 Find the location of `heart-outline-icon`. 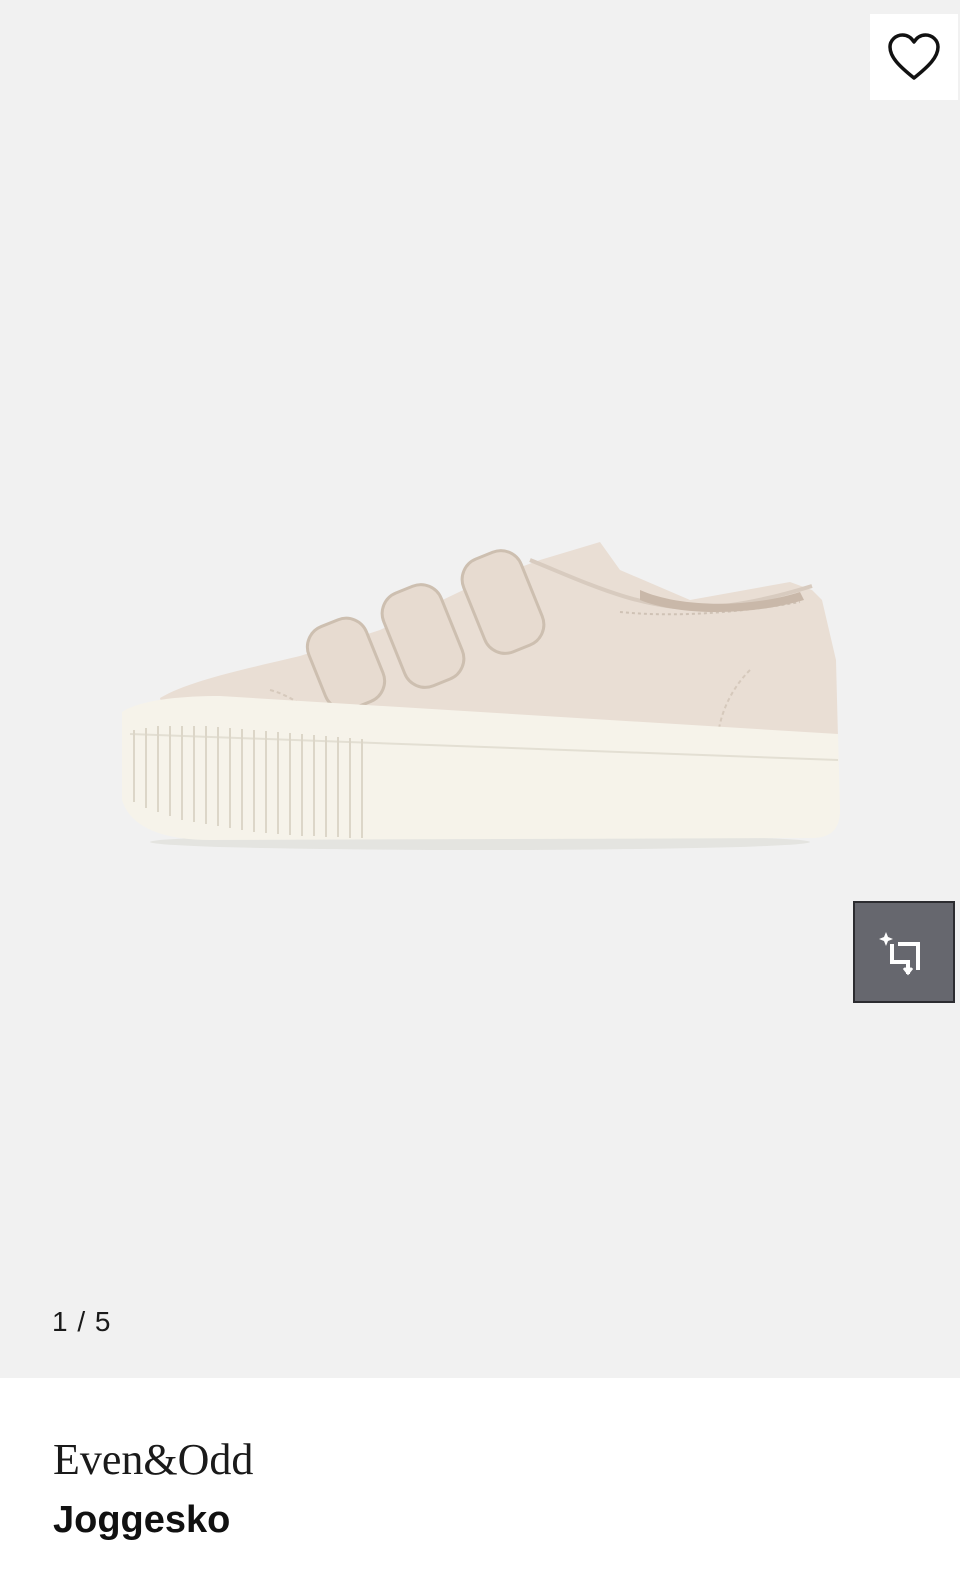

heart-outline-icon is located at coordinates (914, 56).